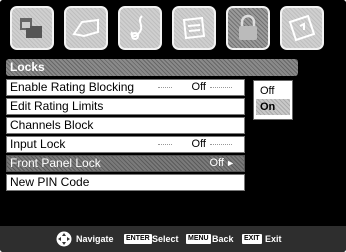 Image resolution: width=346 pixels, height=252 pixels. Describe the element at coordinates (32, 28) in the screenshot. I see `picture-icon` at that location.